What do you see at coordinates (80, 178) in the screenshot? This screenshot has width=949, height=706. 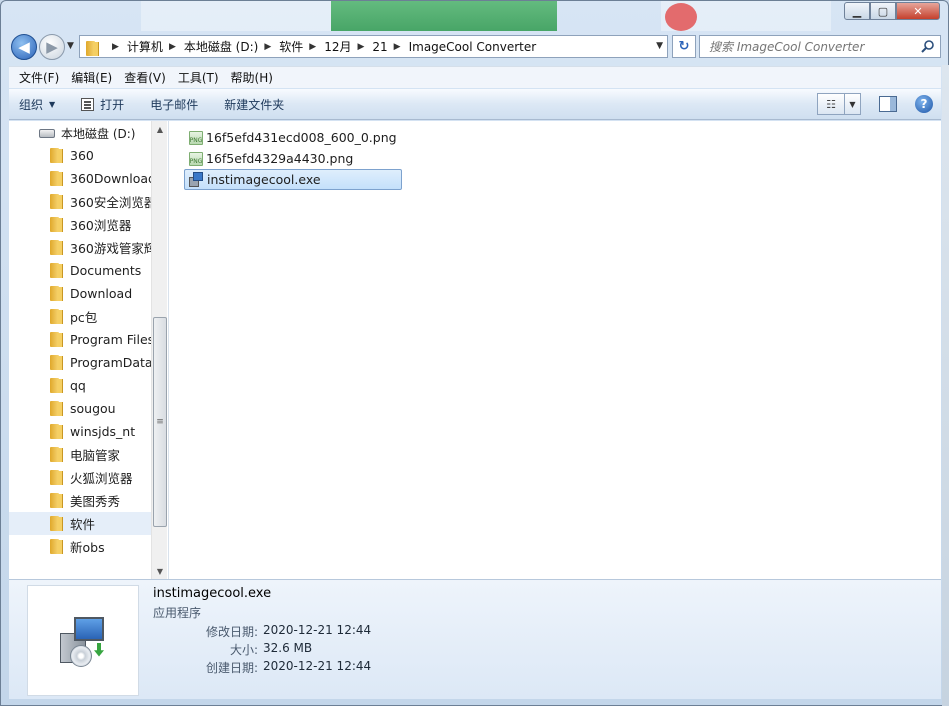 I see `sidebar-item-folder: 360Download` at bounding box center [80, 178].